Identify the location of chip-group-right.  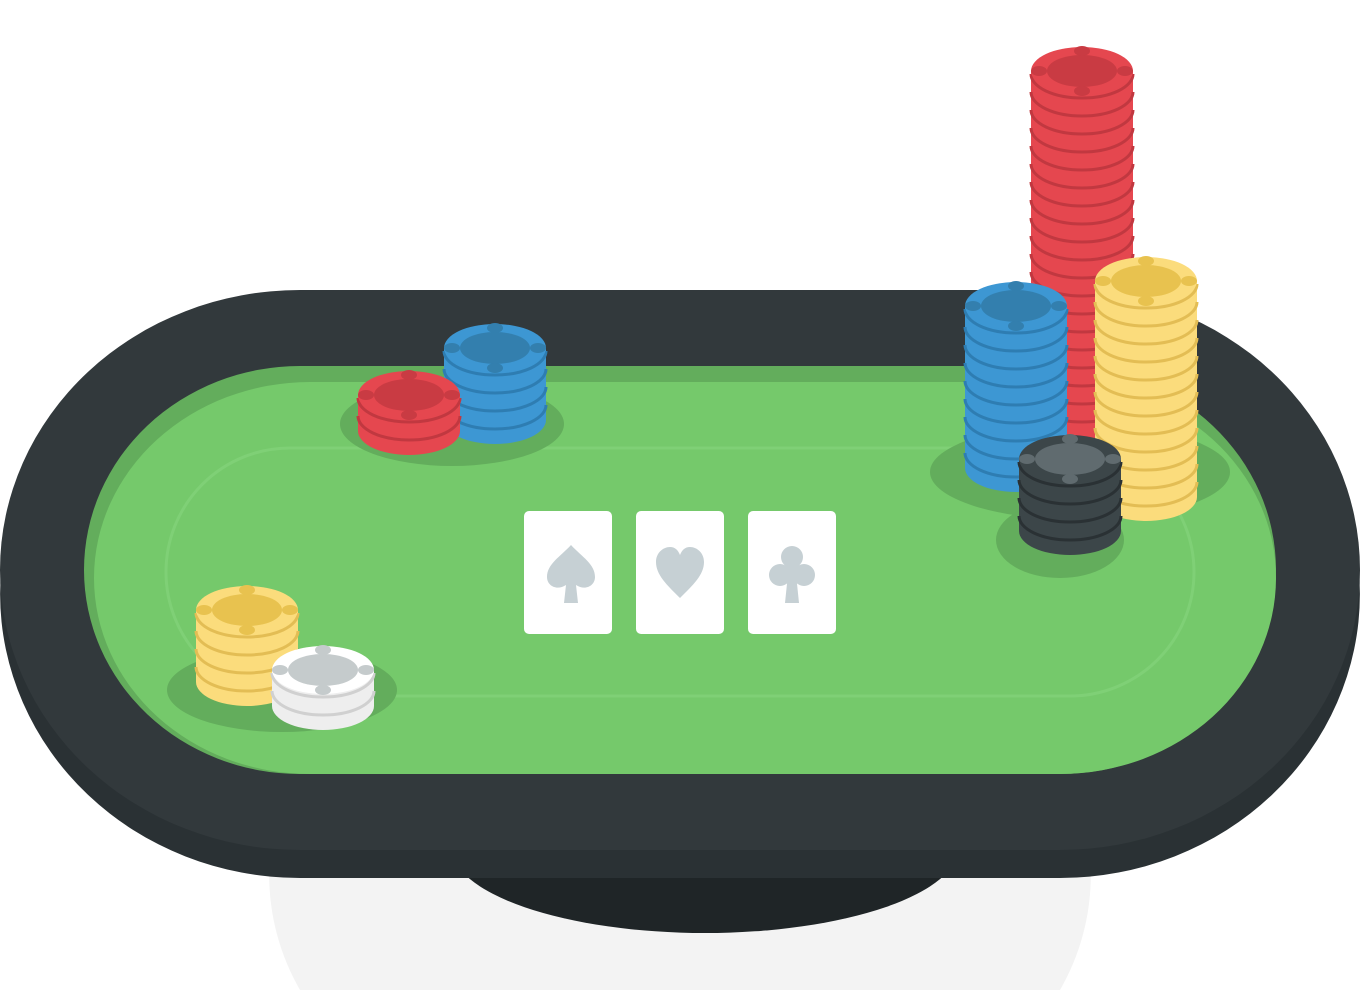
(1081, 300).